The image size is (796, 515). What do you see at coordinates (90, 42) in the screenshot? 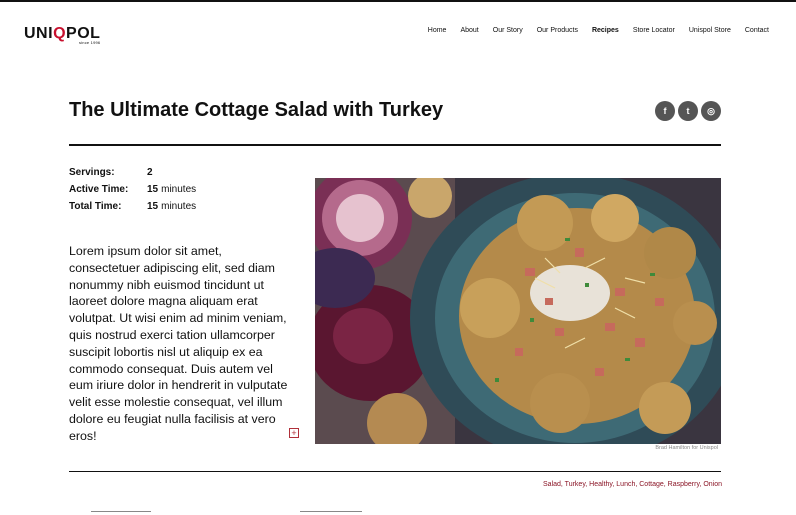
I see `logo-since: since 1996` at bounding box center [90, 42].